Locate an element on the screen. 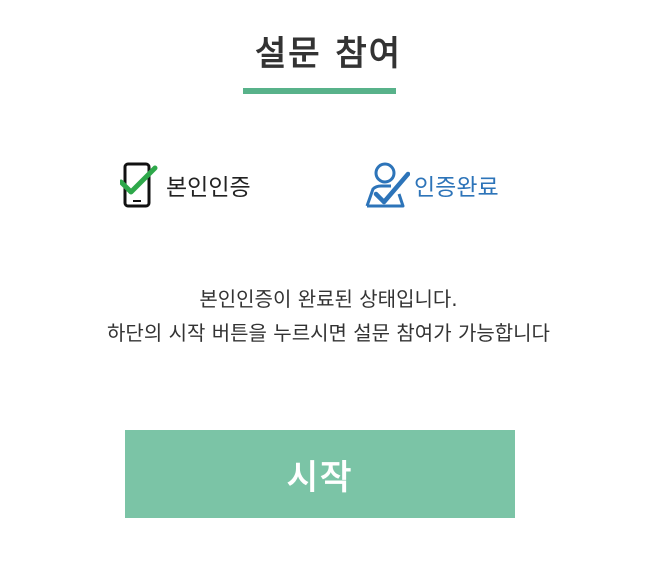  step-label-identity: 본인인증 is located at coordinates (208, 188).